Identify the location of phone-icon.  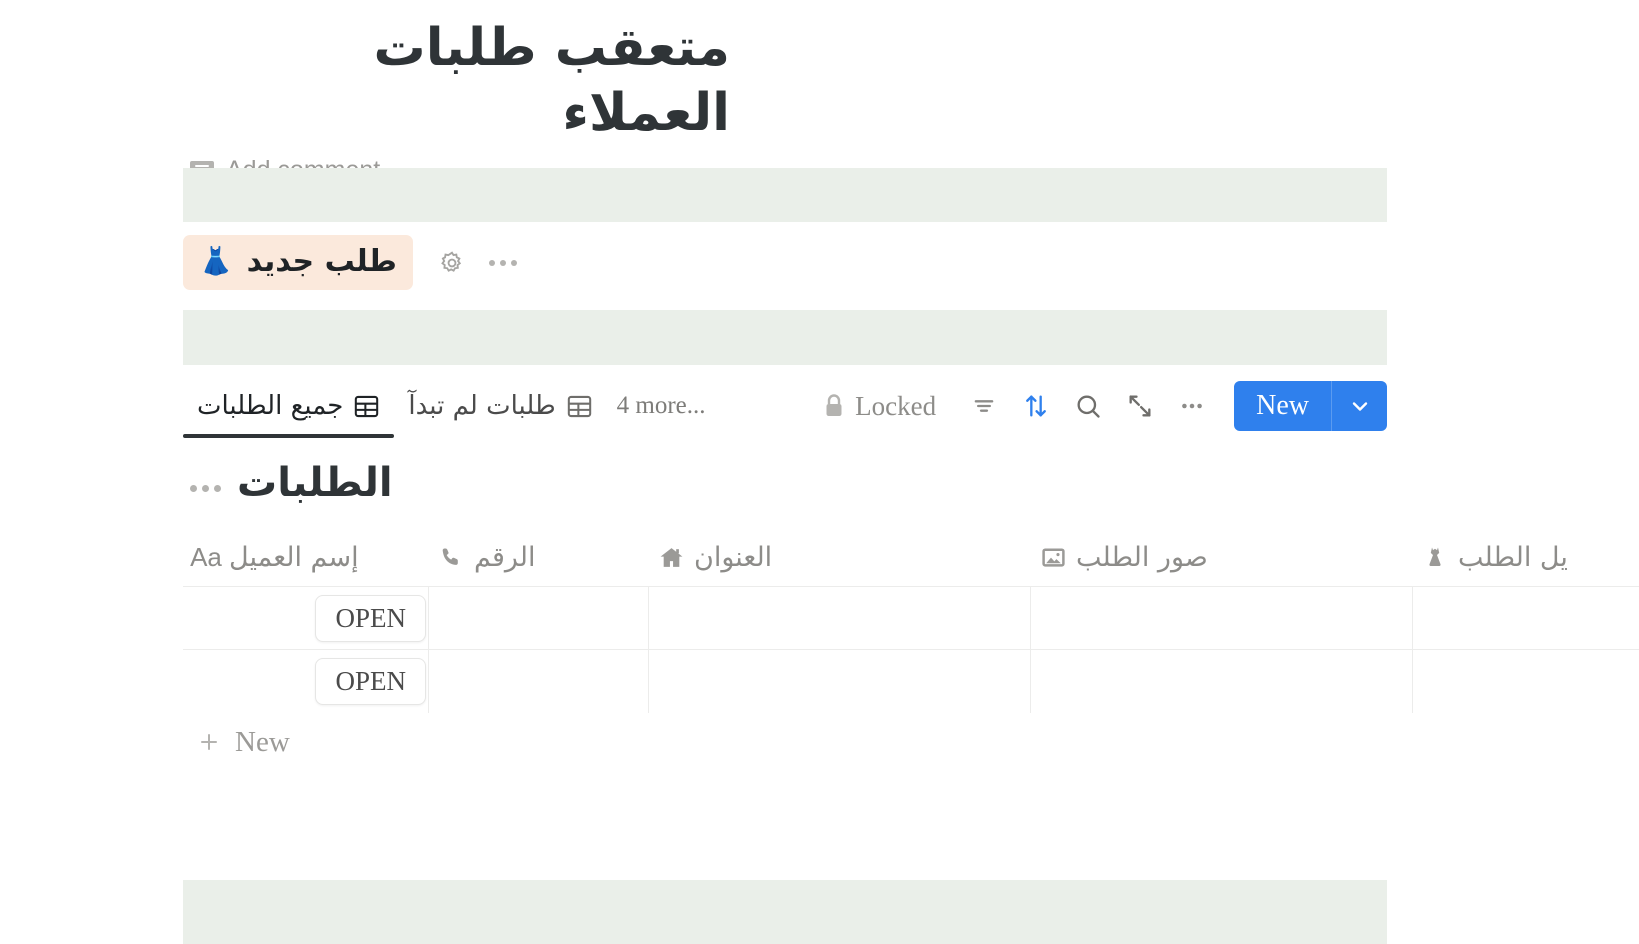
(451, 557).